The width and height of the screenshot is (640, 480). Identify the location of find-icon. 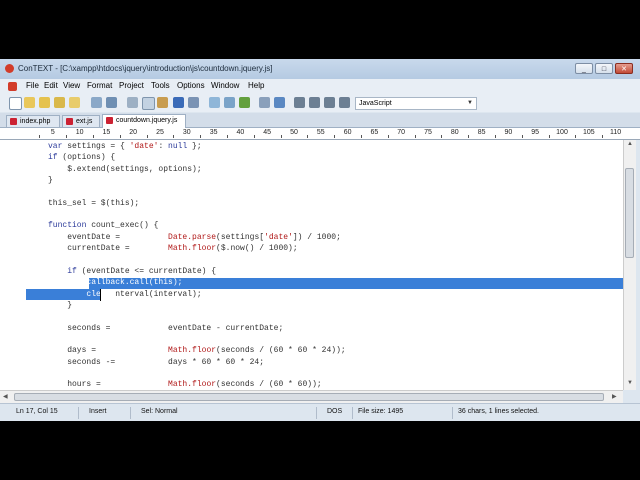
(214, 102).